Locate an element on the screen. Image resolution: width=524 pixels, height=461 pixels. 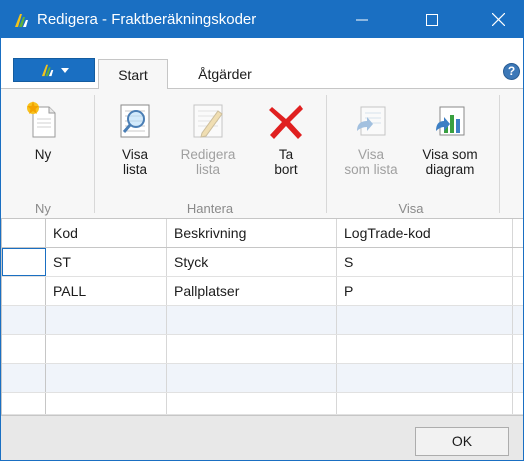
cell-beskrivning: Styck is located at coordinates (252, 262).